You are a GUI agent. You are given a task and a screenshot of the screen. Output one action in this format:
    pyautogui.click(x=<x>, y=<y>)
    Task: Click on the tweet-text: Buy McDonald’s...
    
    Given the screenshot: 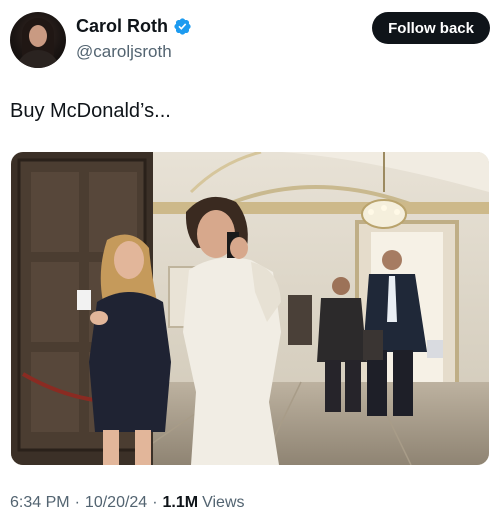 What is the action you would take?
    pyautogui.click(x=90, y=111)
    